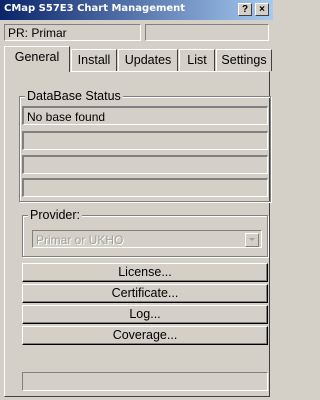  What do you see at coordinates (95, 8) in the screenshot?
I see `window-title: CMap S57E3 Chart Management` at bounding box center [95, 8].